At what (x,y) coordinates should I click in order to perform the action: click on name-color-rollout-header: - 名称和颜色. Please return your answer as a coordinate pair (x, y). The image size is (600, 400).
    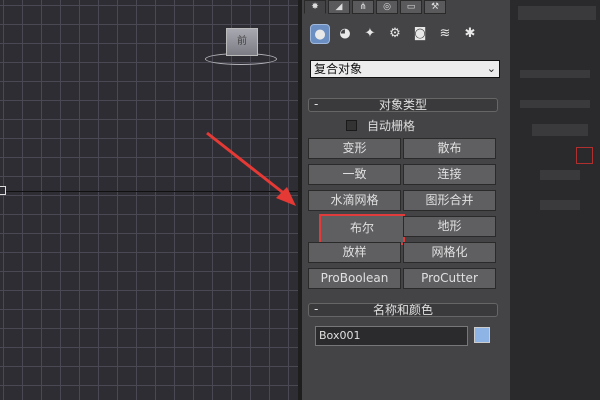
    Looking at the image, I should click on (403, 310).